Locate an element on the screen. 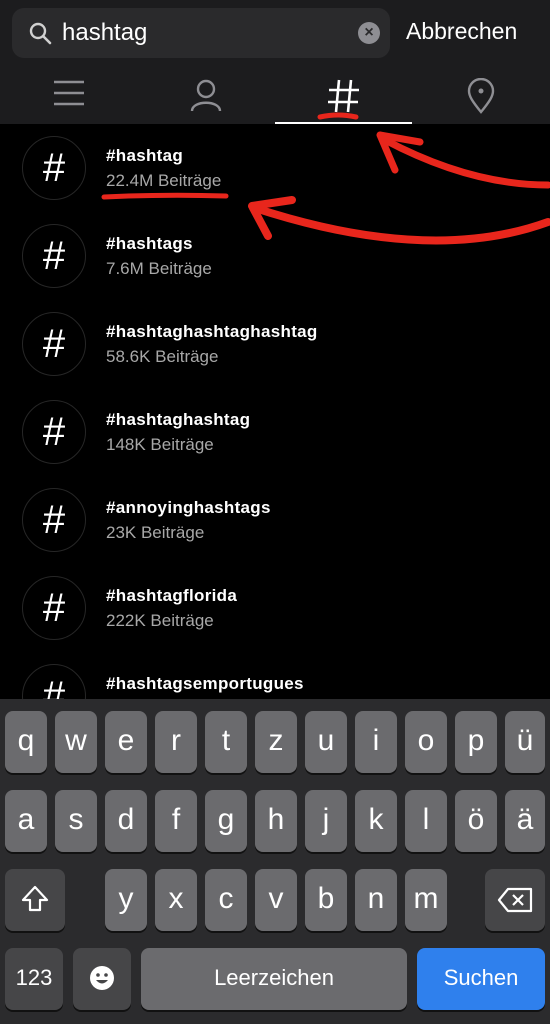 This screenshot has height=1024, width=550. list-item: # #hashtags 7.6M Beiträge is located at coordinates (275, 256).